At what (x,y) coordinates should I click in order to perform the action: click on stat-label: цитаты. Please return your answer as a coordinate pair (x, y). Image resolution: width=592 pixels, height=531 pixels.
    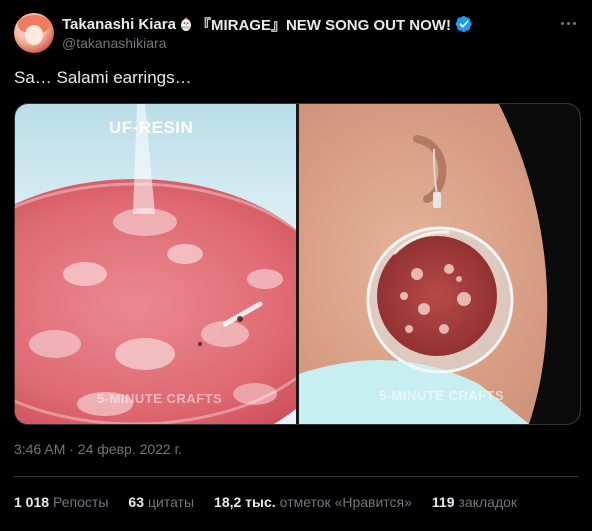
    Looking at the image, I should click on (171, 502).